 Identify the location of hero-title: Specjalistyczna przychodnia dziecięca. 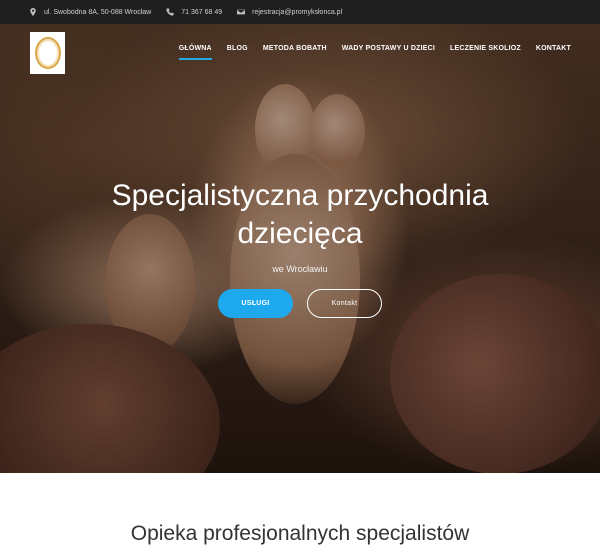
(300, 215).